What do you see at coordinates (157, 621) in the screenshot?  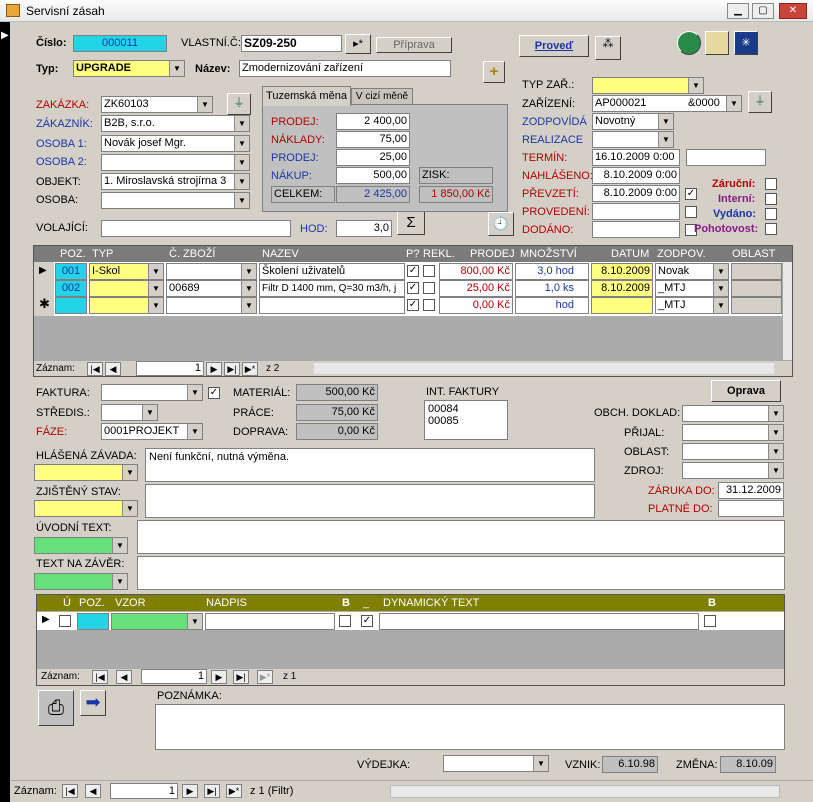 I see `row-vzor-select: ▼` at bounding box center [157, 621].